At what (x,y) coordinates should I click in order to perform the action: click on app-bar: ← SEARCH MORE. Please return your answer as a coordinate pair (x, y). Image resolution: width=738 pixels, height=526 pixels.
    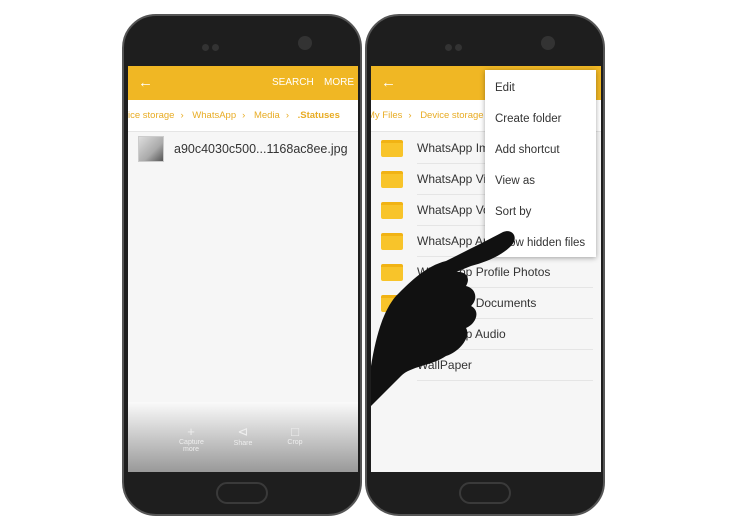
    Looking at the image, I should click on (243, 83).